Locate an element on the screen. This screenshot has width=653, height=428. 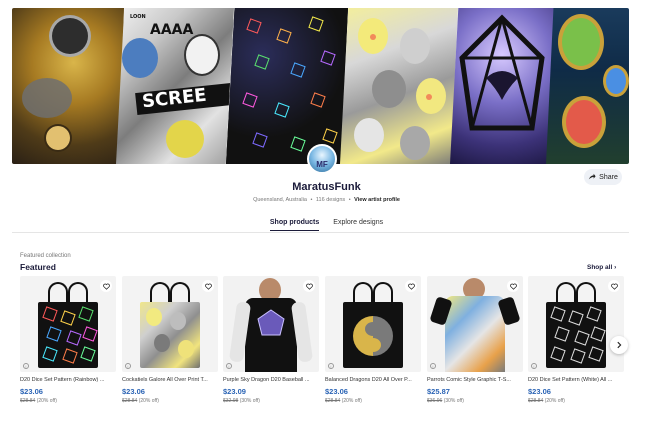
profile-tabs: Shop products Explore designs is located at coordinates (326, 225).